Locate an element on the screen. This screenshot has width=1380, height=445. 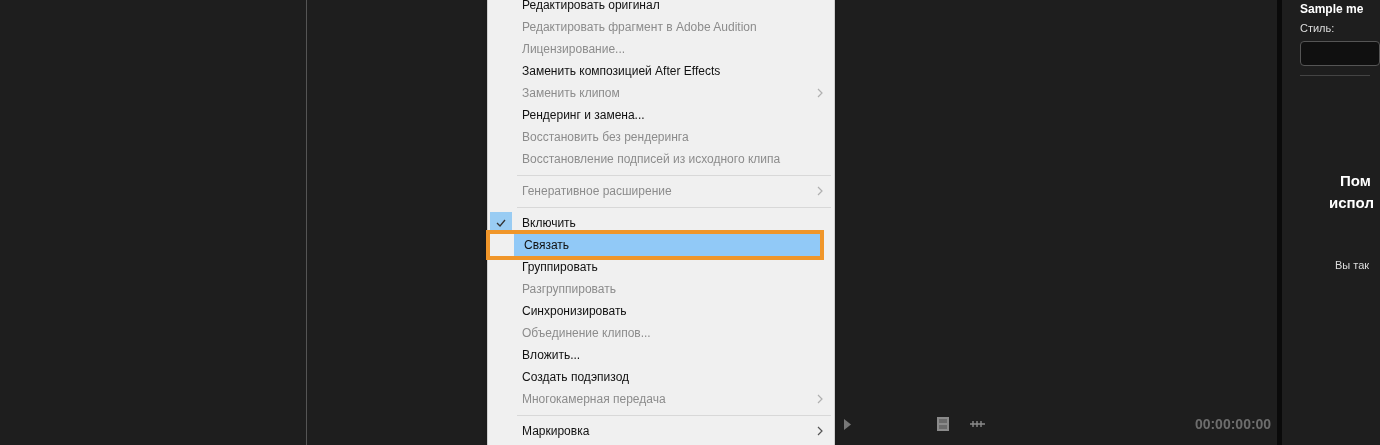
message-text: Вы так is located at coordinates (1353, 265).